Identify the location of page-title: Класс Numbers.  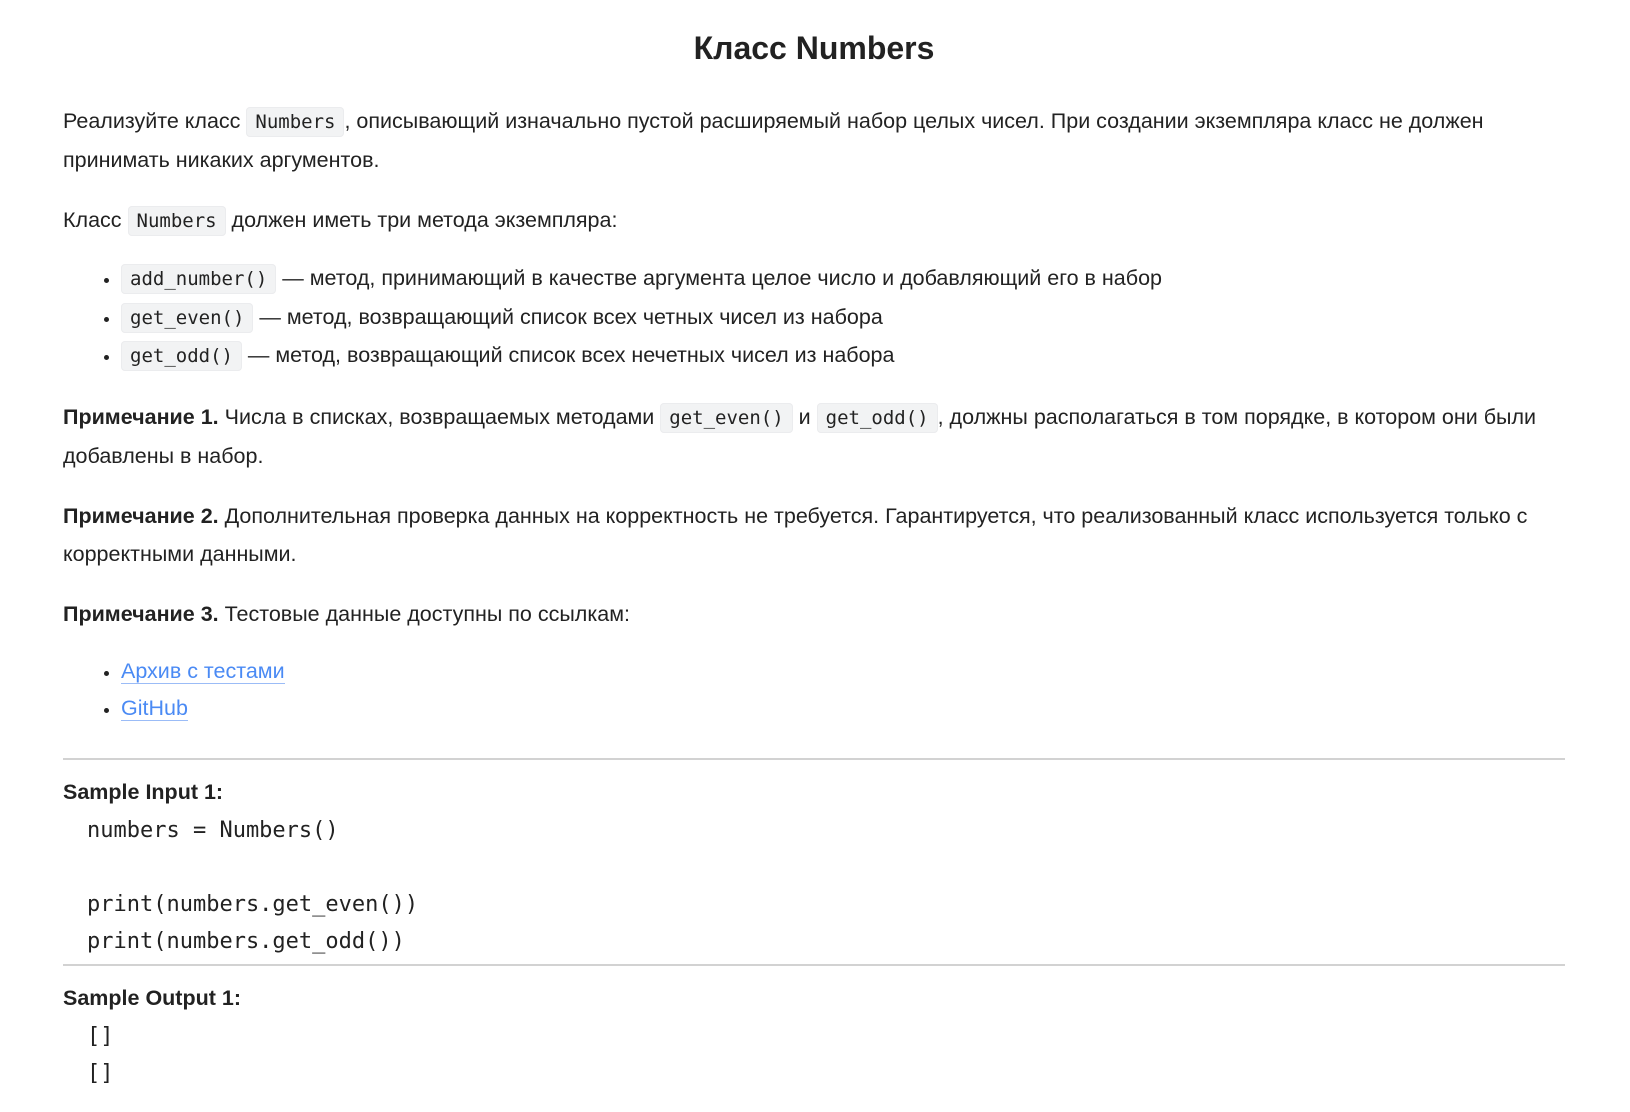
(814, 48).